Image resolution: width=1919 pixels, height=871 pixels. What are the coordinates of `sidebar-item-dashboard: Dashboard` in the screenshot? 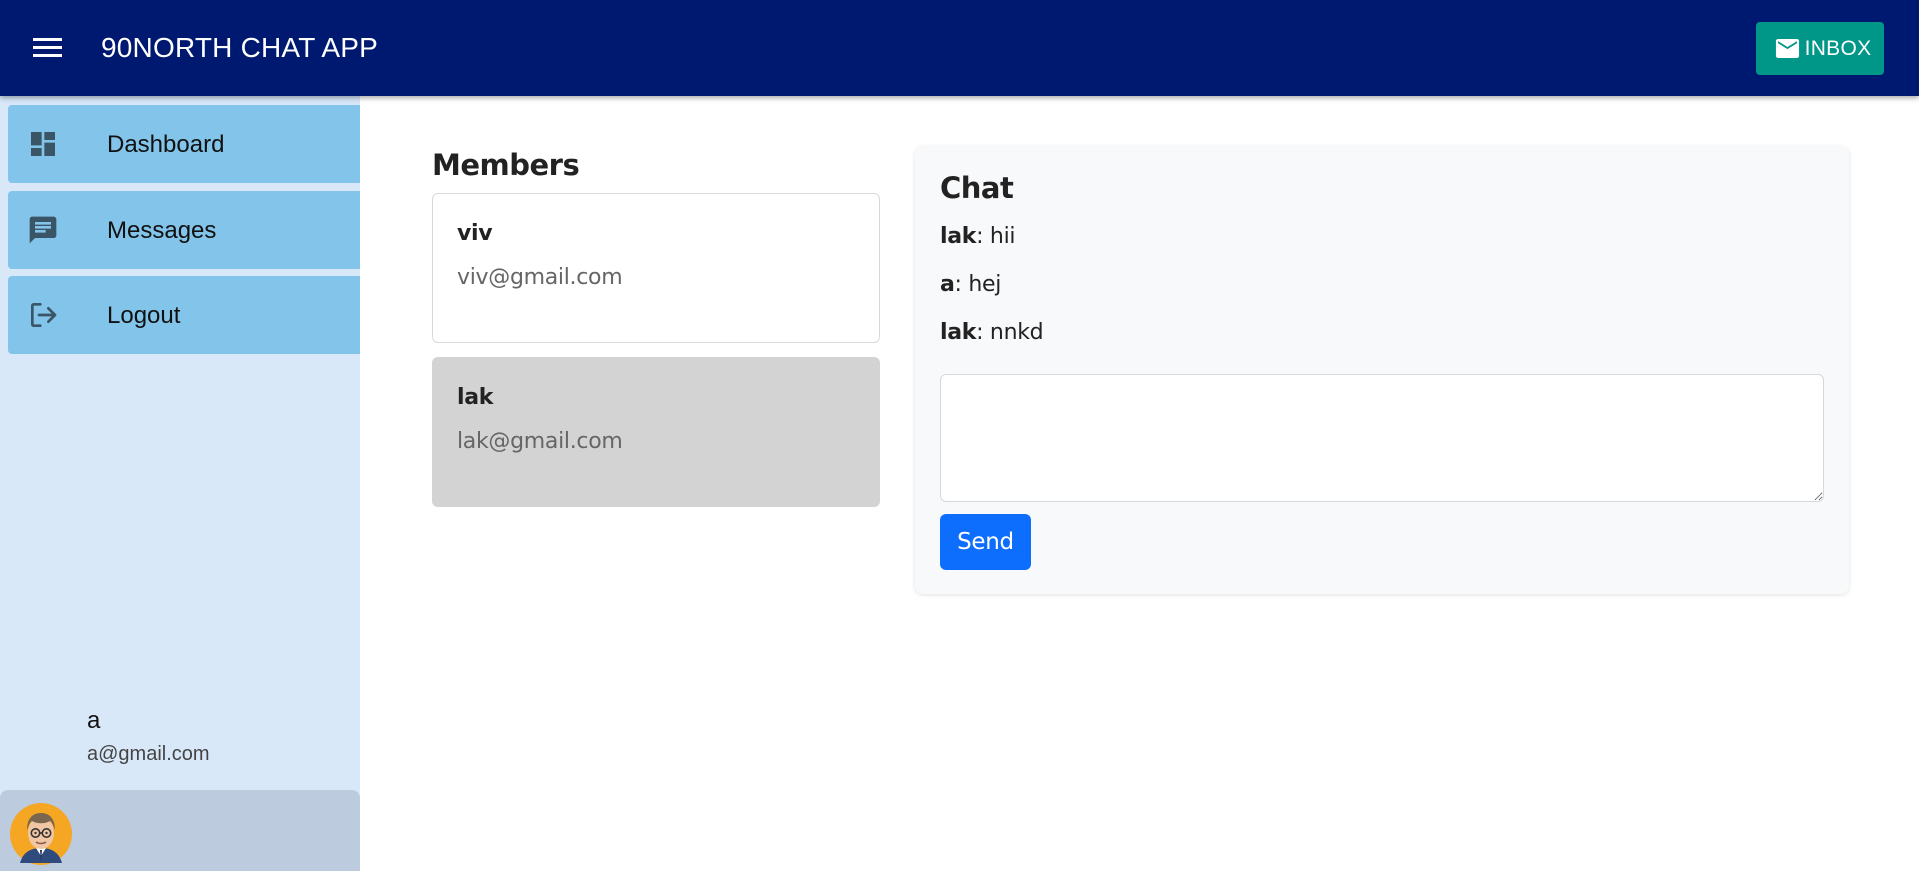 It's located at (184, 144).